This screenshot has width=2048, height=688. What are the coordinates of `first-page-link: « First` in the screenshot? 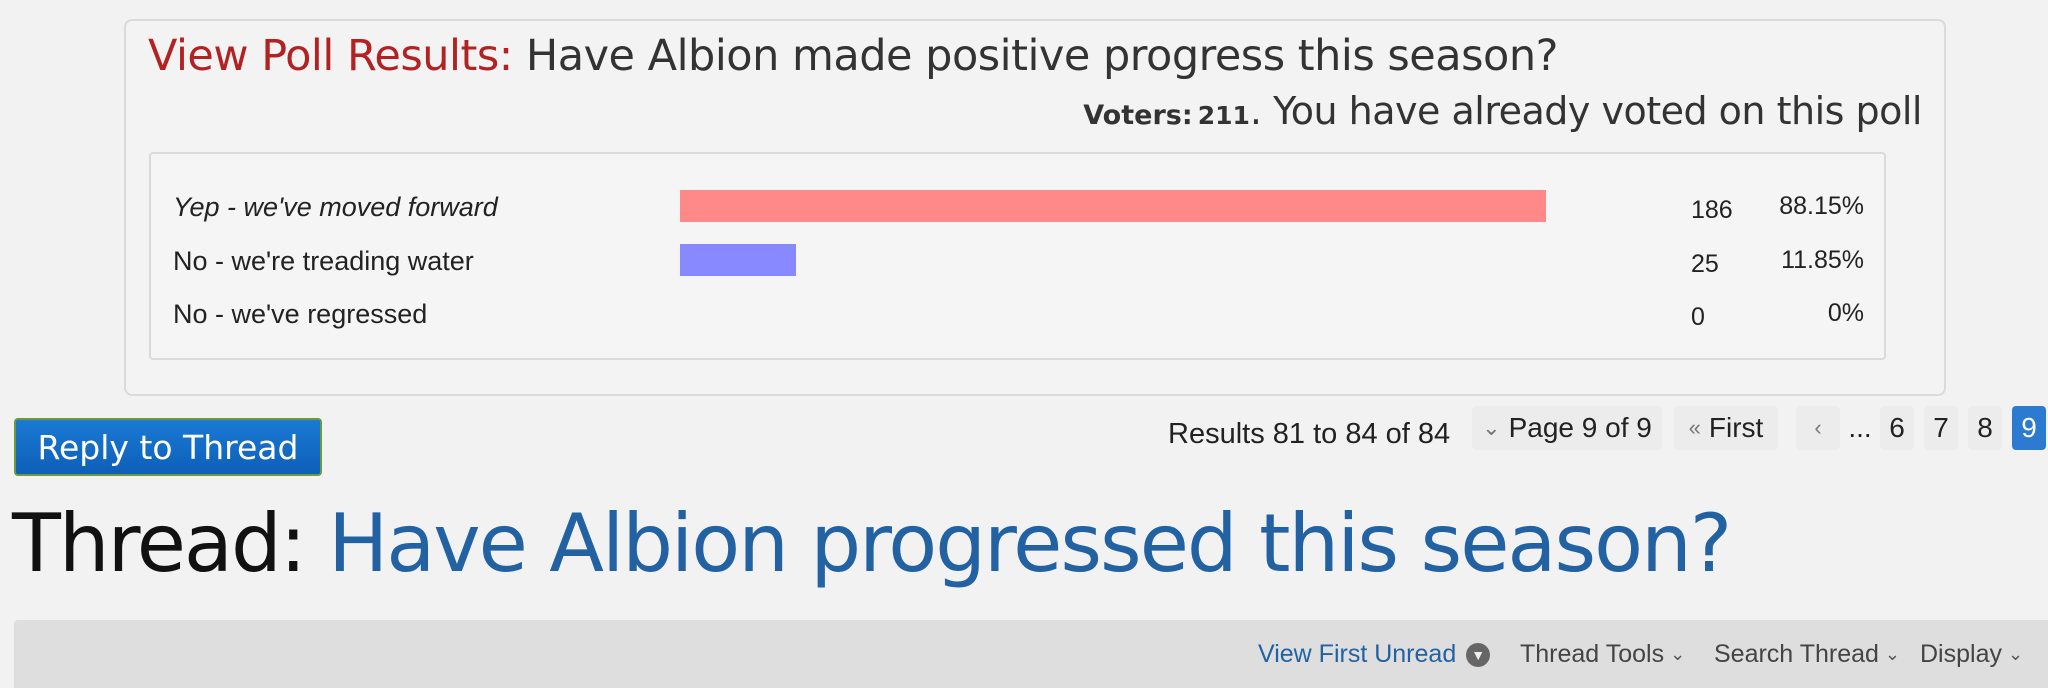 It's located at (1726, 428).